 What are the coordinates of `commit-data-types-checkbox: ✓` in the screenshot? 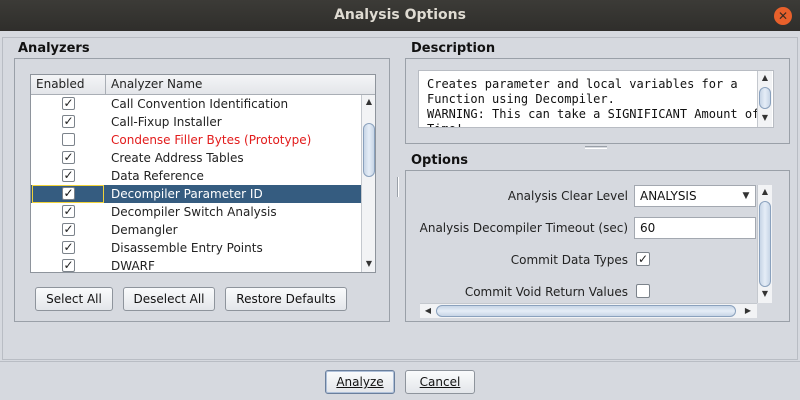 It's located at (643, 259).